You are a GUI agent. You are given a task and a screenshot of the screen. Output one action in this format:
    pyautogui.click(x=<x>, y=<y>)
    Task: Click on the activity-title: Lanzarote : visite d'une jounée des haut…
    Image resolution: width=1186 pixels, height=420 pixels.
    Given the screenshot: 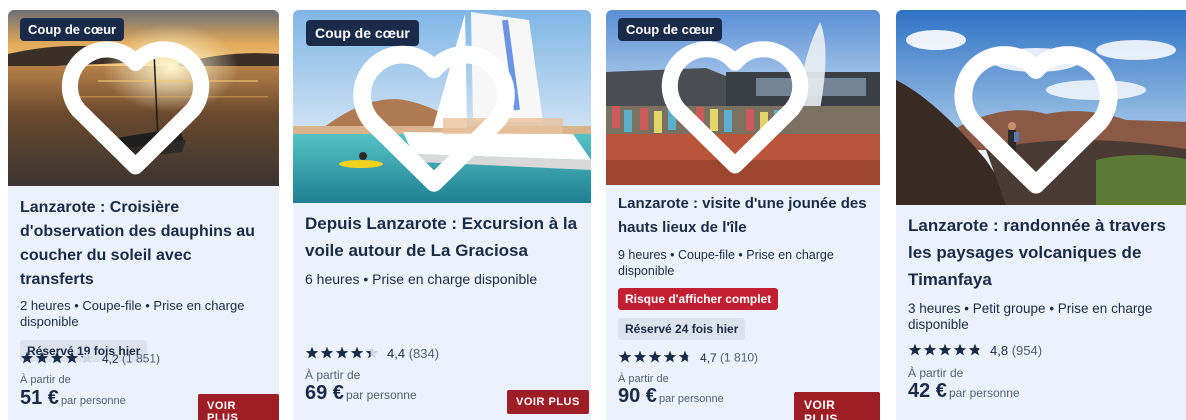 What is the action you would take?
    pyautogui.click(x=743, y=216)
    